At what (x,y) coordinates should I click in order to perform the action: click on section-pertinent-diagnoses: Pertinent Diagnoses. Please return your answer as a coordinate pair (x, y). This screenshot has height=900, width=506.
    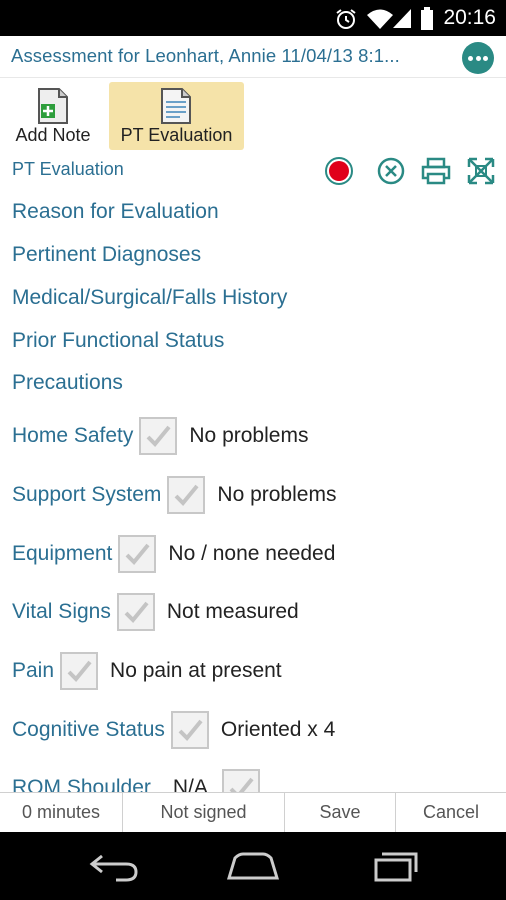
    Looking at the image, I should click on (106, 255).